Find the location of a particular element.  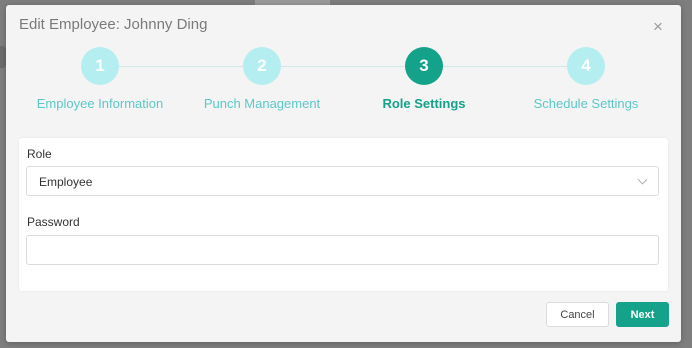

step-3-circle: 3 is located at coordinates (424, 66).